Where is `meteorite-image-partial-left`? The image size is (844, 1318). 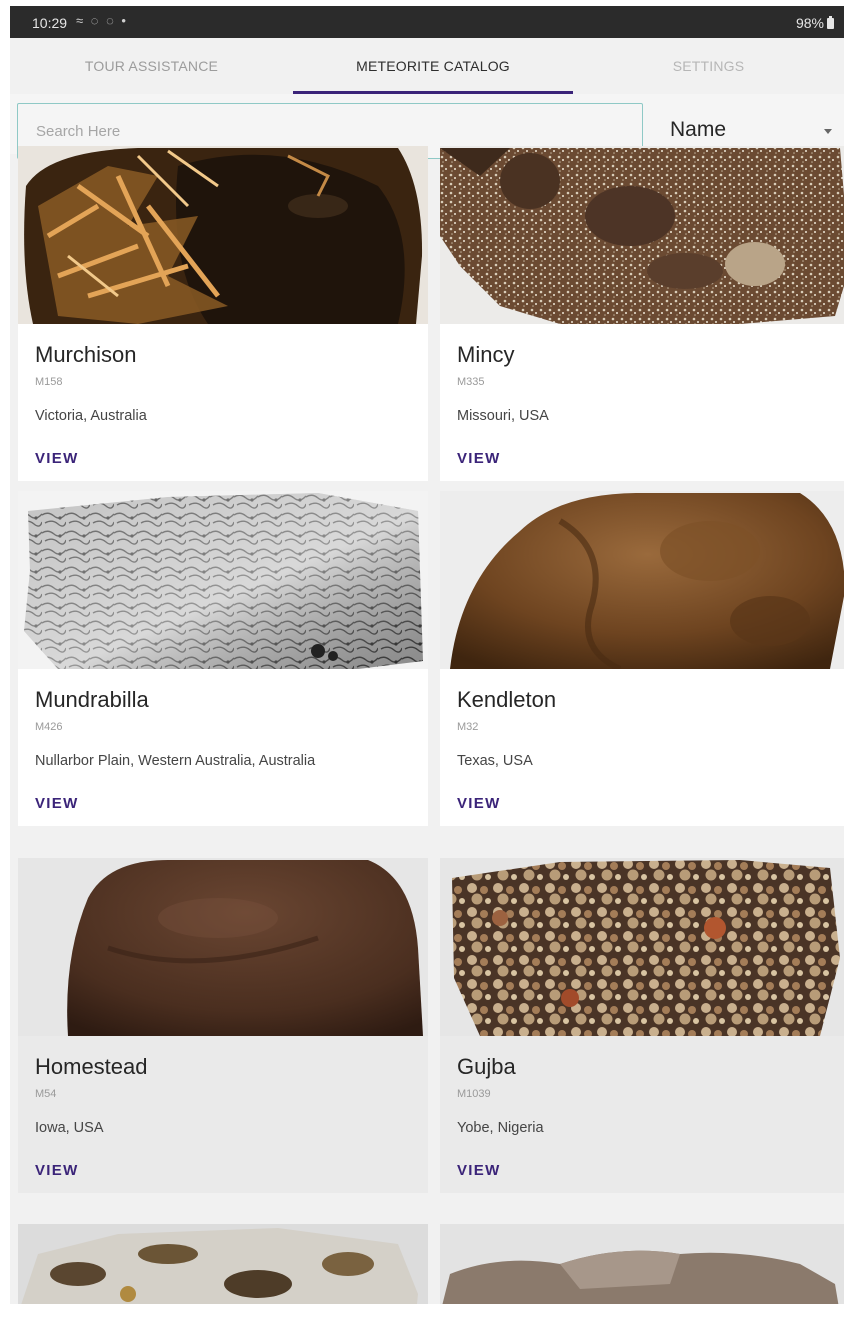
meteorite-image-partial-left is located at coordinates (223, 1264).